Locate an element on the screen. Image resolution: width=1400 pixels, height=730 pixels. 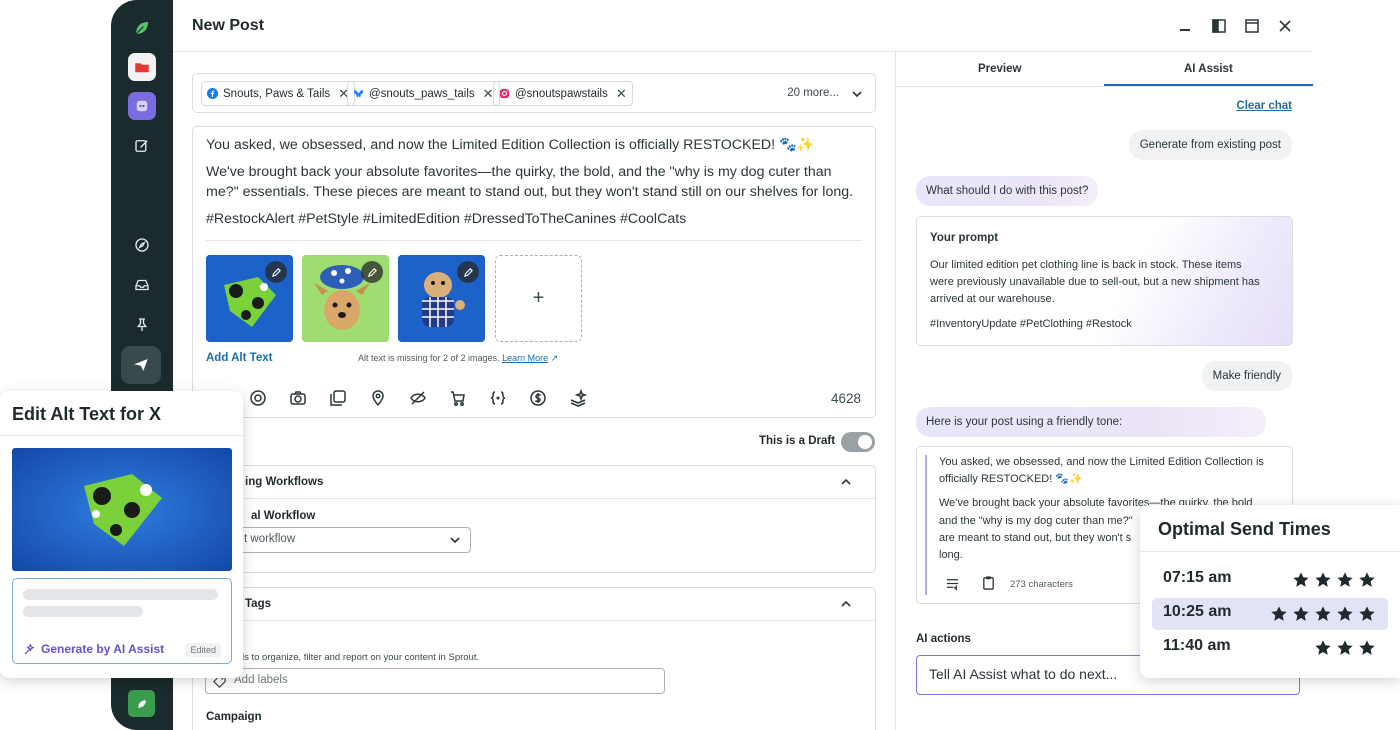
hide-icon is located at coordinates (418, 398).